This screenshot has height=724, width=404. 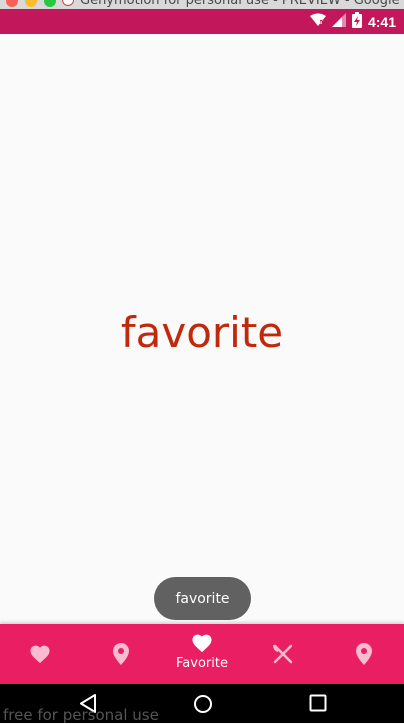 What do you see at coordinates (12, 3) in the screenshot?
I see `close-window-button` at bounding box center [12, 3].